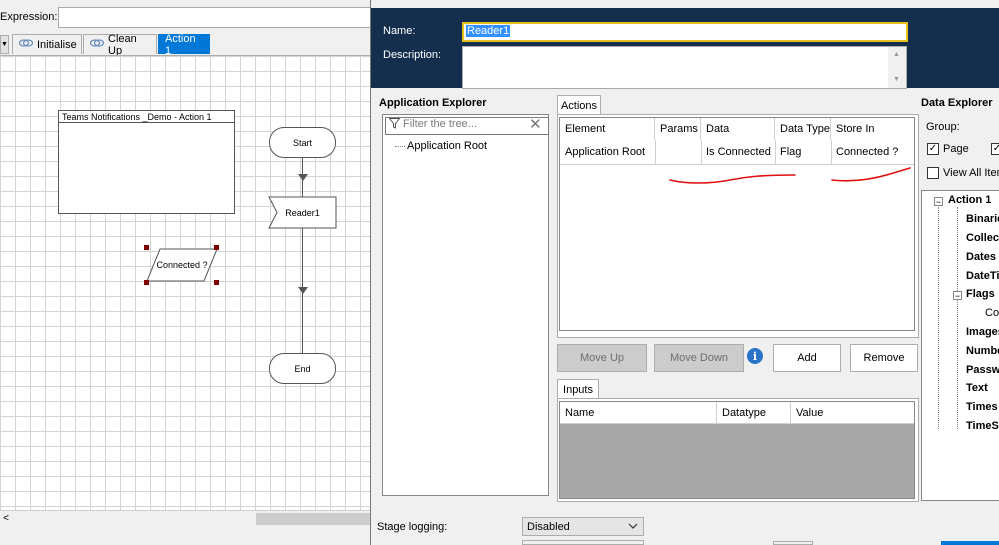 The height and width of the screenshot is (545, 999). What do you see at coordinates (982, 332) in the screenshot?
I see `tree-item-images: Images` at bounding box center [982, 332].